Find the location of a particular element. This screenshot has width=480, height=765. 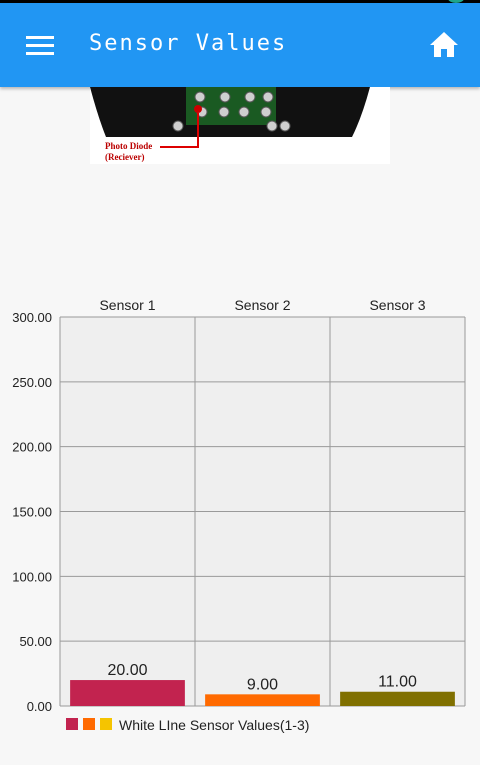

sensor-photo: Photo Diode (Reciever) is located at coordinates (240, 125).